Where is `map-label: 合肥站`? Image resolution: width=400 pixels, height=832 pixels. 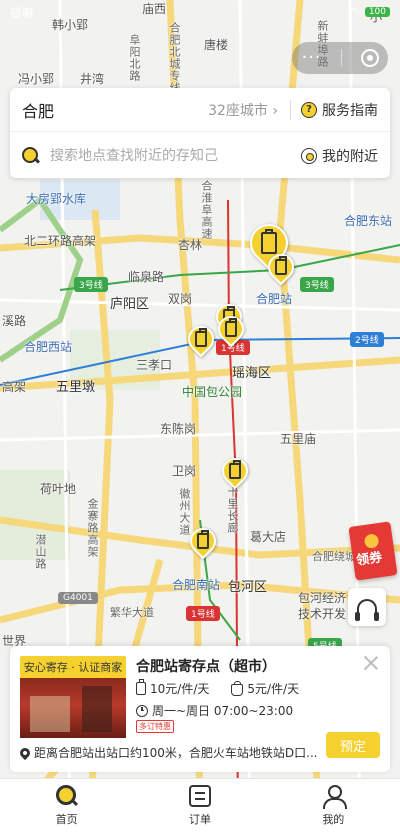
map-label: 合肥站 is located at coordinates (274, 299).